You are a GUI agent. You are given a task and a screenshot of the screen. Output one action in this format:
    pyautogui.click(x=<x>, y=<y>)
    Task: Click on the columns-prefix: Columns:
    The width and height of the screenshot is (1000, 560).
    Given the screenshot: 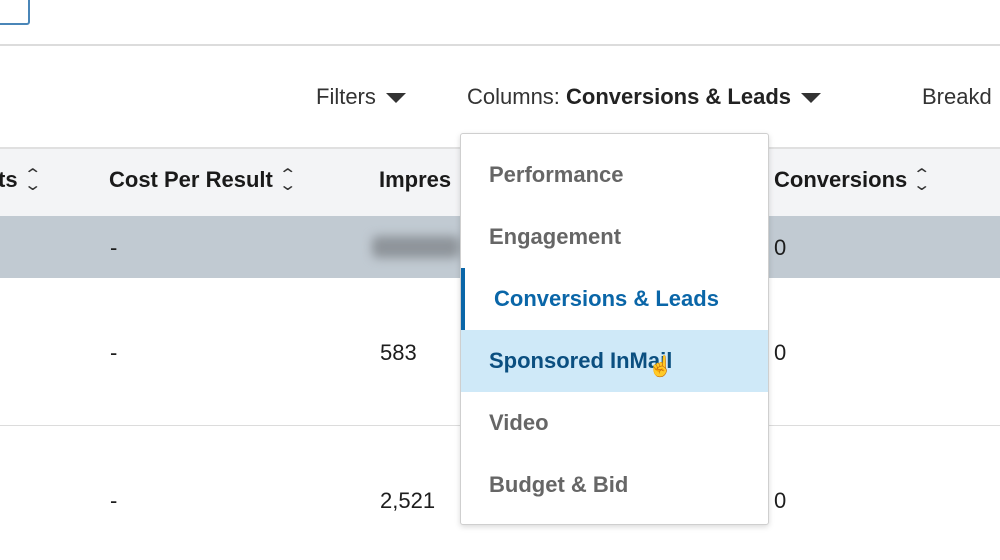 What is the action you would take?
    pyautogui.click(x=513, y=96)
    